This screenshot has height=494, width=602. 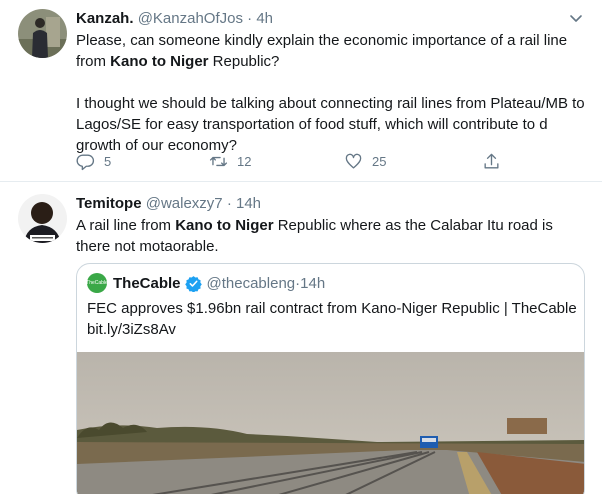 I want to click on avatar-temitope, so click(x=42, y=218).